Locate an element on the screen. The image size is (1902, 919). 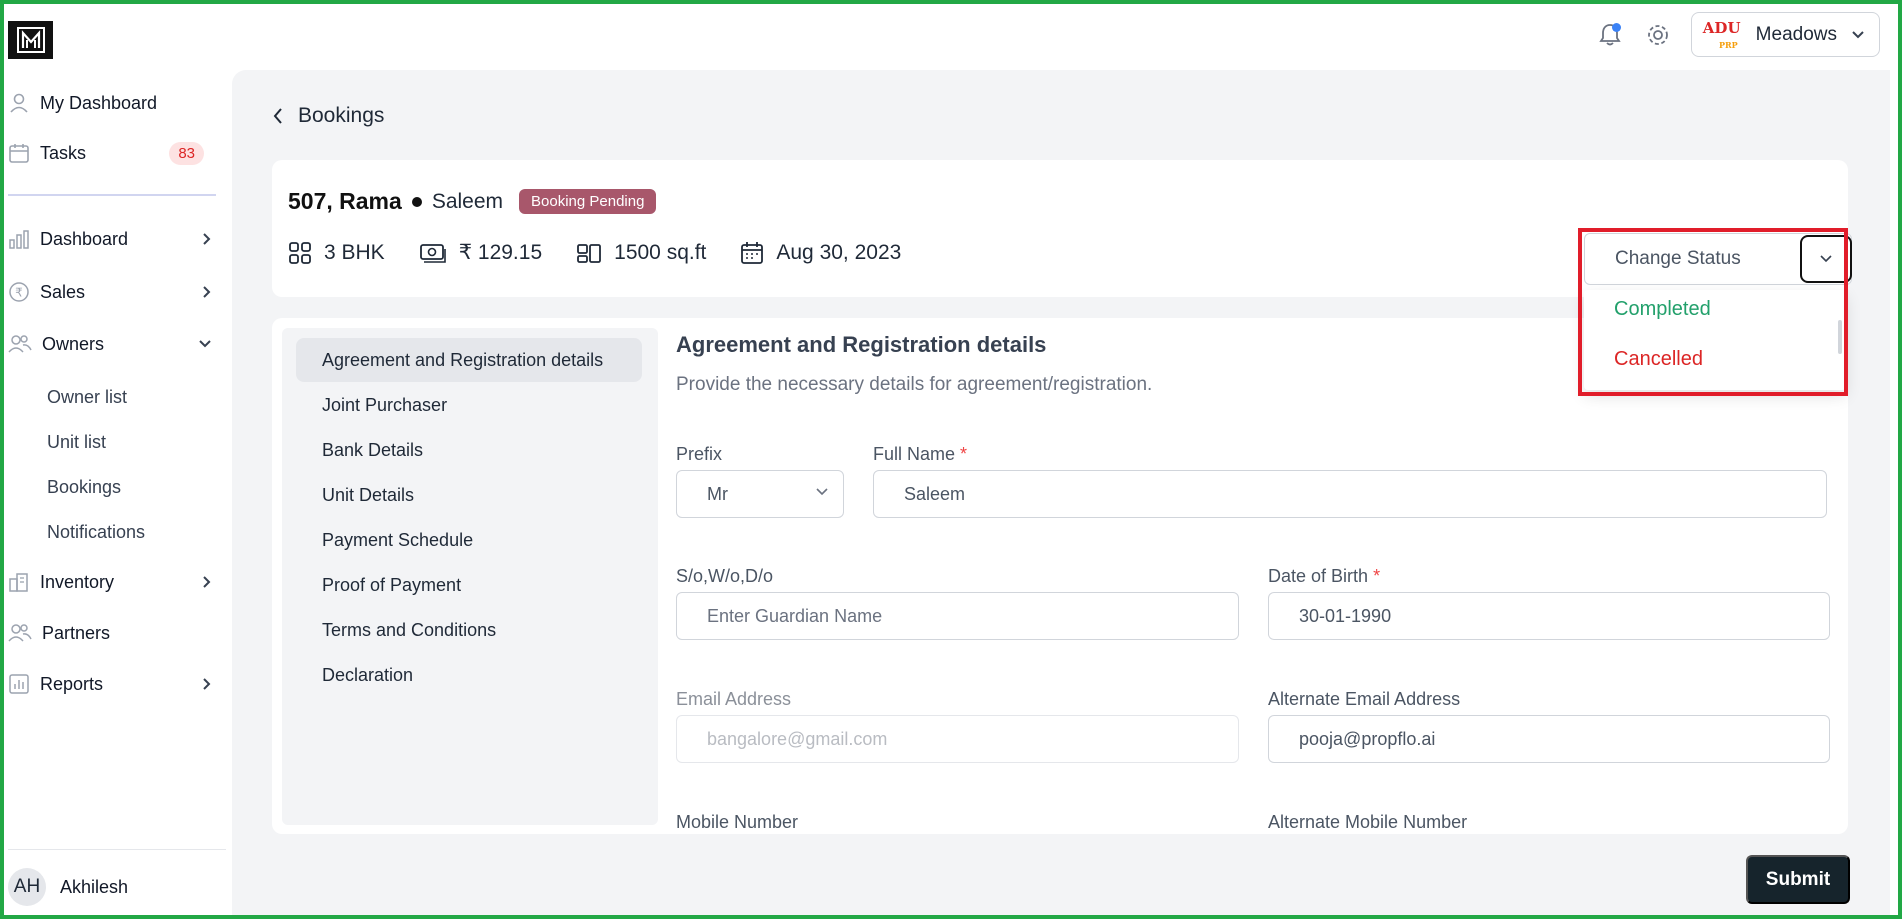
unit-name: 507, Rama is located at coordinates (345, 201).